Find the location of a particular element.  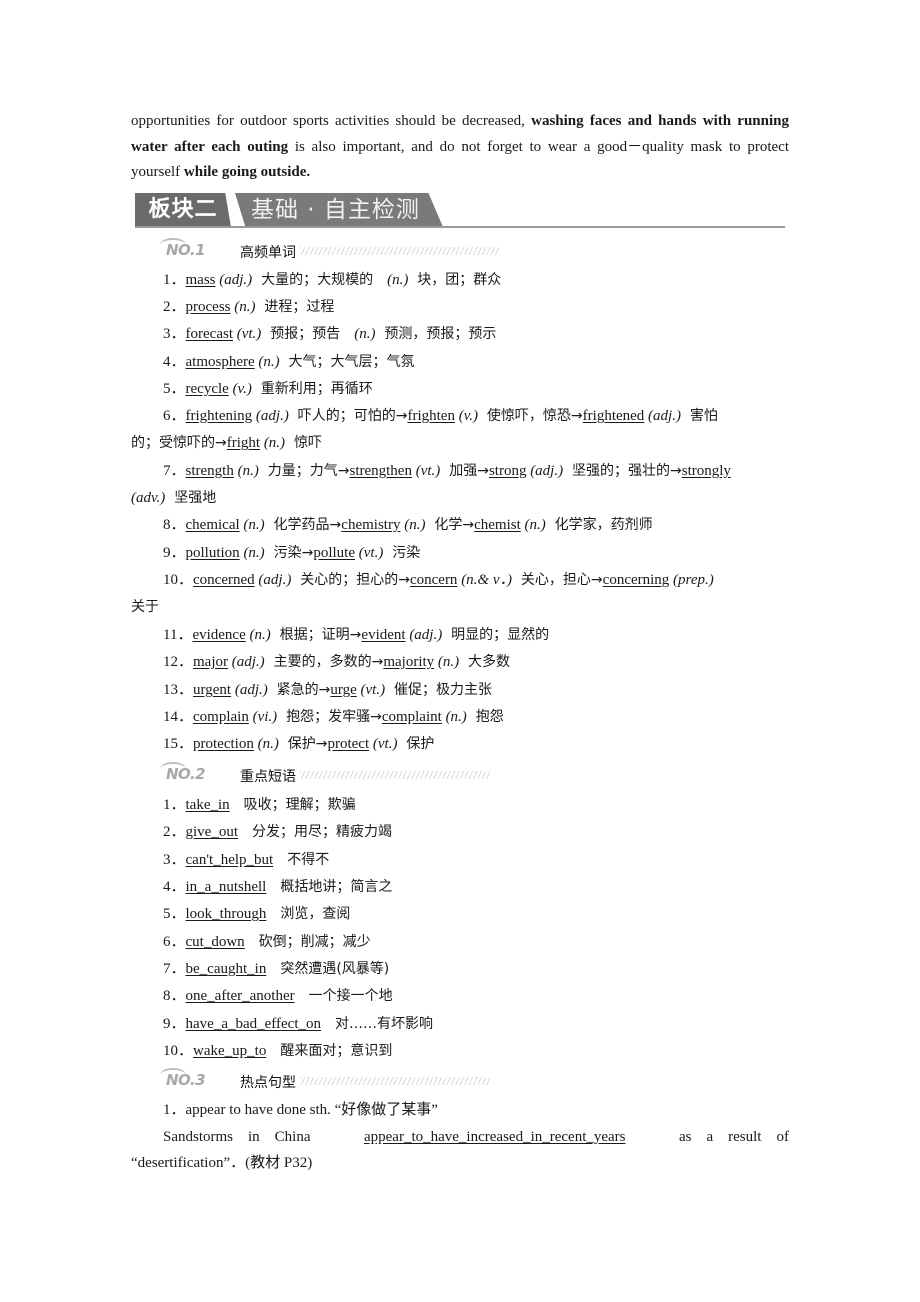

vocab-word: evidence is located at coordinates (218, 635).